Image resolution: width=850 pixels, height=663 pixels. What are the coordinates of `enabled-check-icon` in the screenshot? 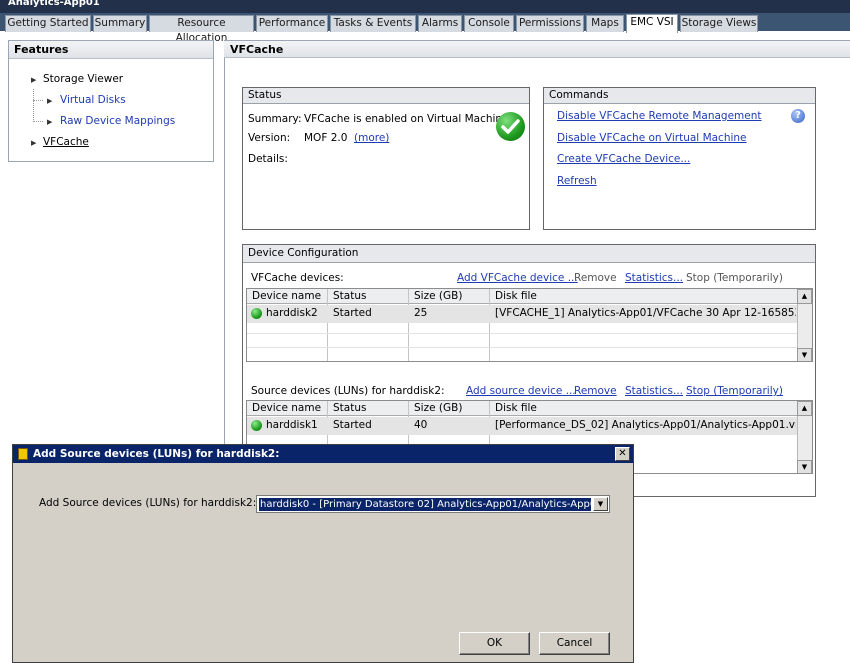 It's located at (510, 126).